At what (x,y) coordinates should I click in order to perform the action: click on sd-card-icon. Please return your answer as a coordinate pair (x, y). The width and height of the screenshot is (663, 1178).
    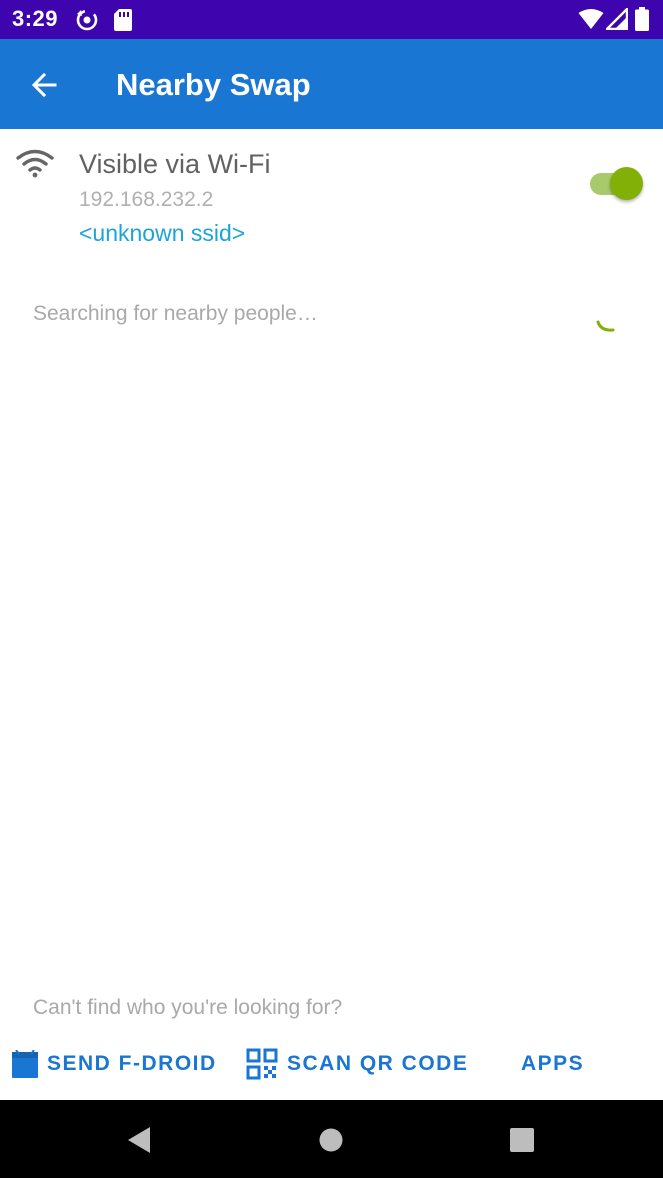
    Looking at the image, I should click on (123, 22).